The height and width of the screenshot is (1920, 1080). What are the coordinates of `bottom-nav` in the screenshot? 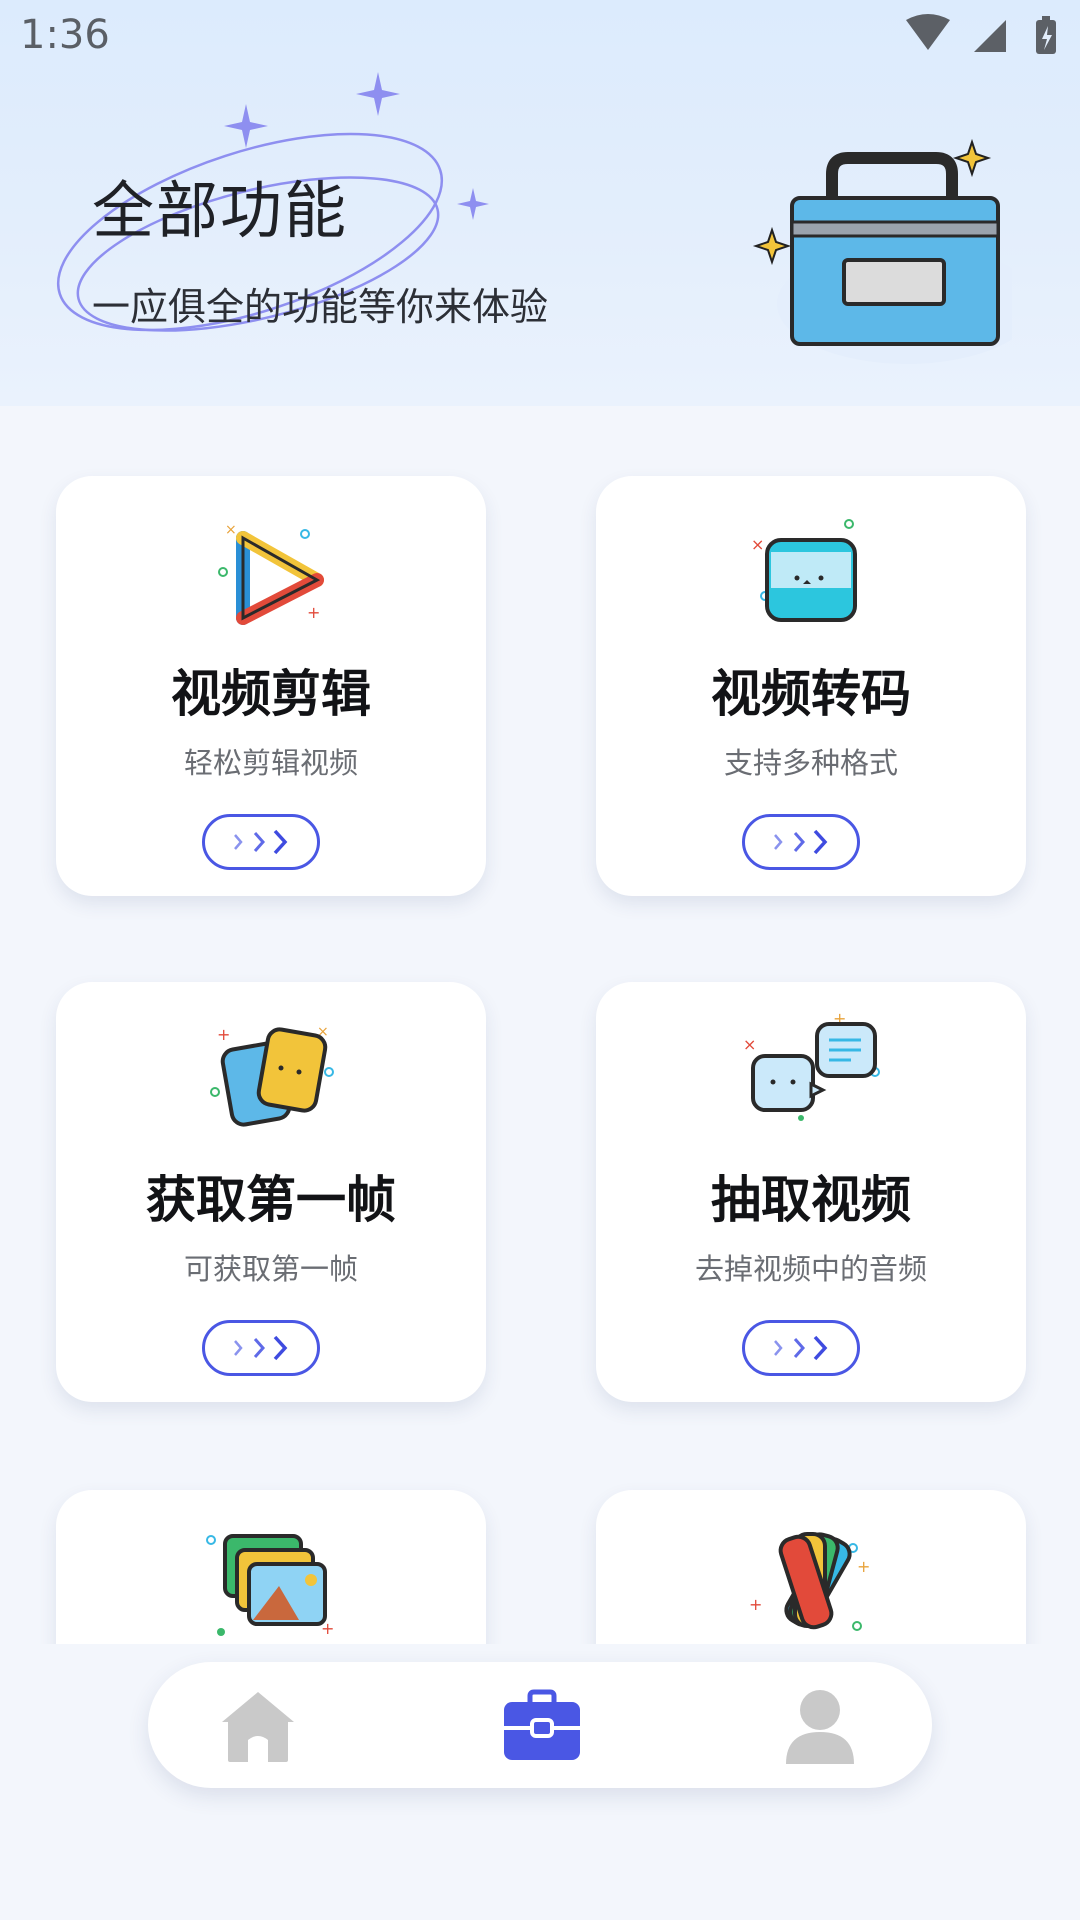 It's located at (540, 1725).